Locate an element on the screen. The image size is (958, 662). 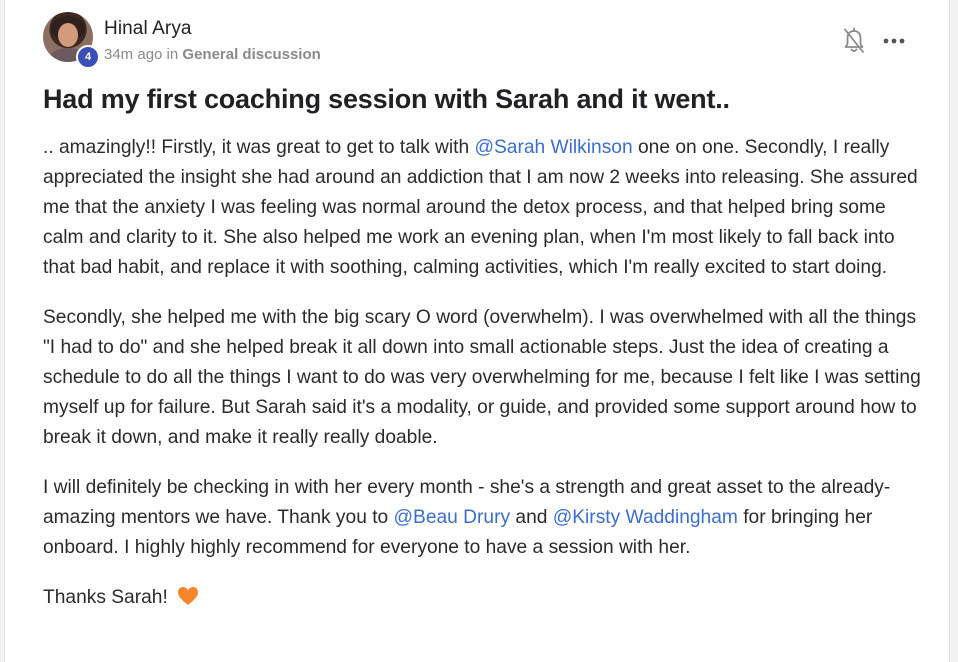
author-name: Hinal Arya is located at coordinates (148, 29).